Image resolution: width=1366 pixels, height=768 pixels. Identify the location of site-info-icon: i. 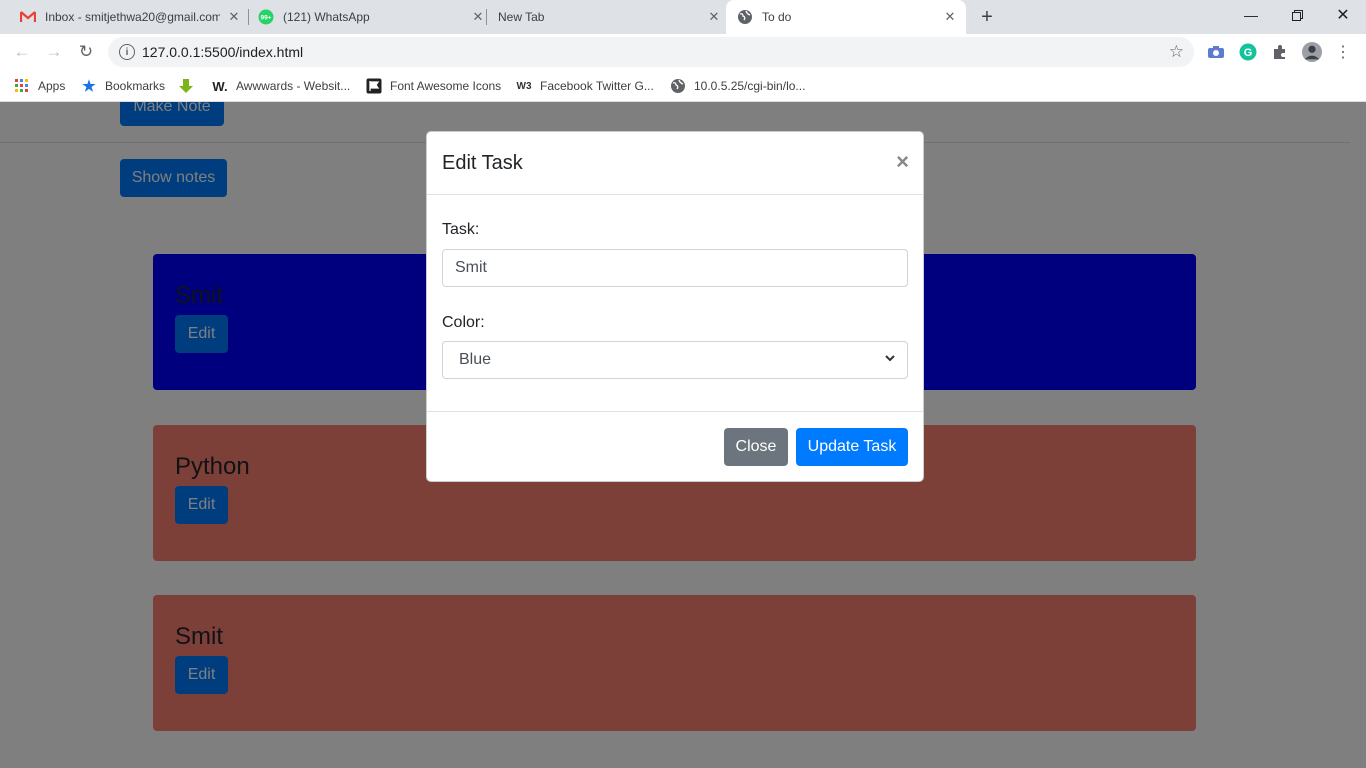
(127, 52).